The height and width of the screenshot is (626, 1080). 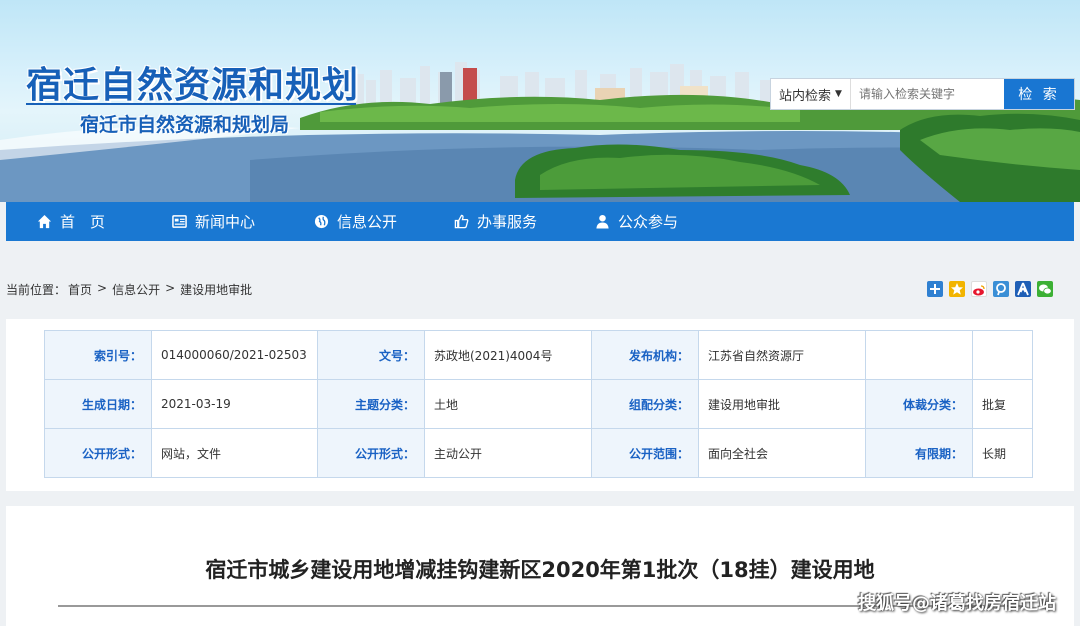 What do you see at coordinates (782, 453) in the screenshot?
I see `field-value: 面向全社会` at bounding box center [782, 453].